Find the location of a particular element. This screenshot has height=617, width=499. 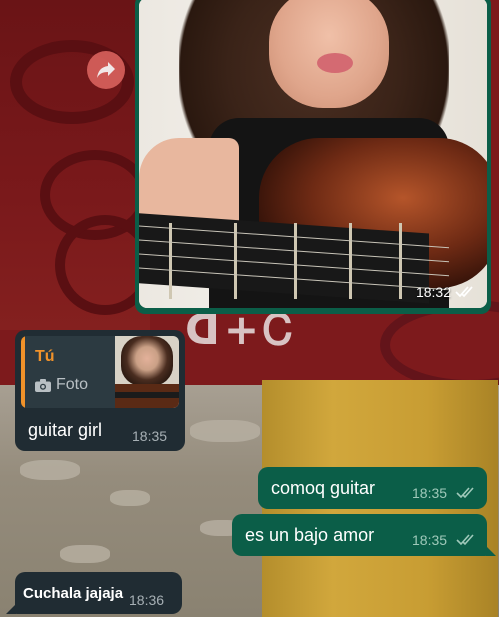

message-text: comoq guitar is located at coordinates (323, 488).